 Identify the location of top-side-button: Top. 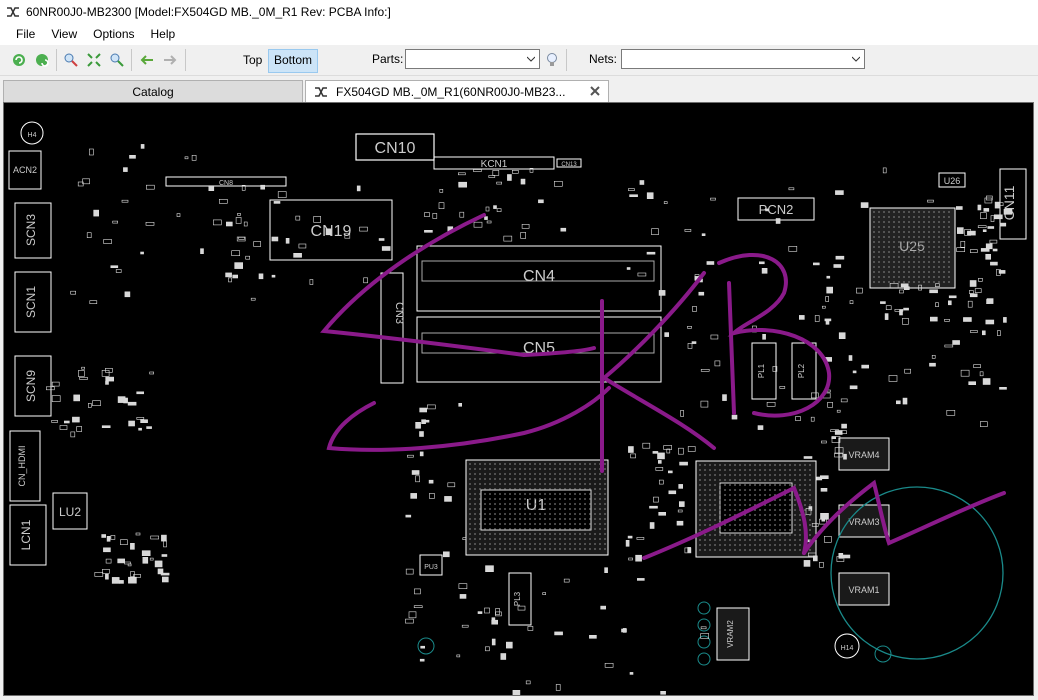
(252, 60).